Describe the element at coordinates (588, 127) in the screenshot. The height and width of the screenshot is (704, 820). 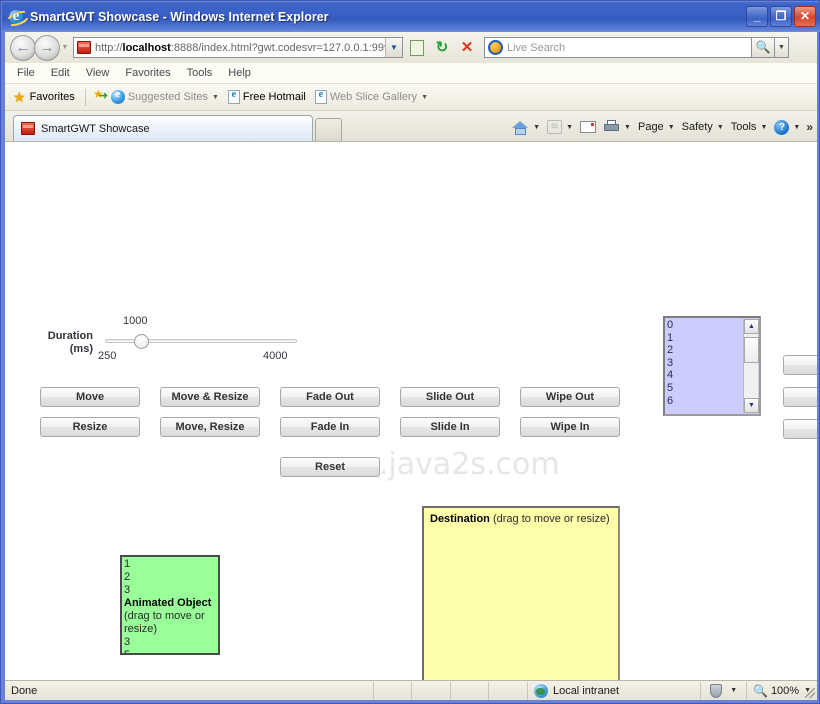
I see `mail-button` at that location.